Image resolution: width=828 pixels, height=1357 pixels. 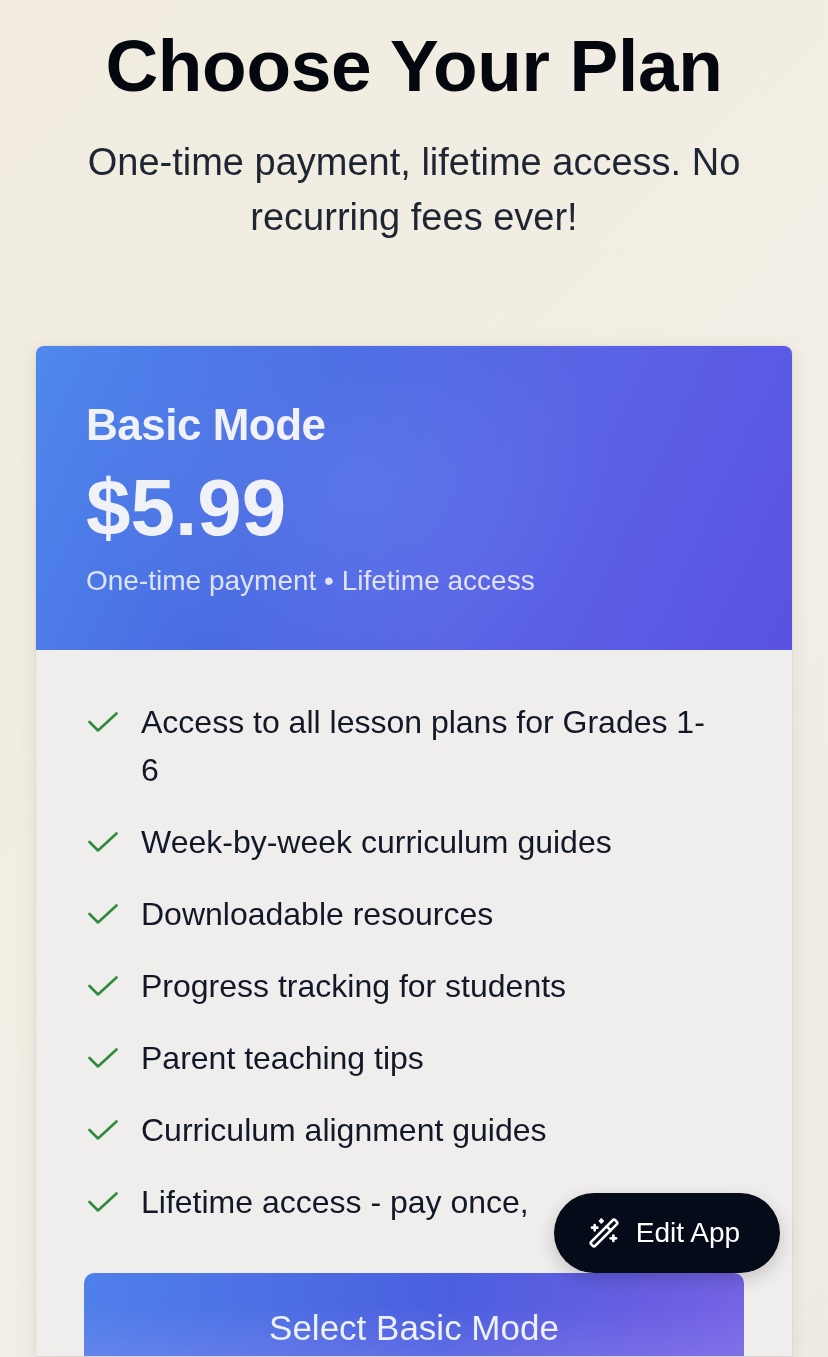 What do you see at coordinates (186, 508) in the screenshot?
I see `plan-price: $5.99` at bounding box center [186, 508].